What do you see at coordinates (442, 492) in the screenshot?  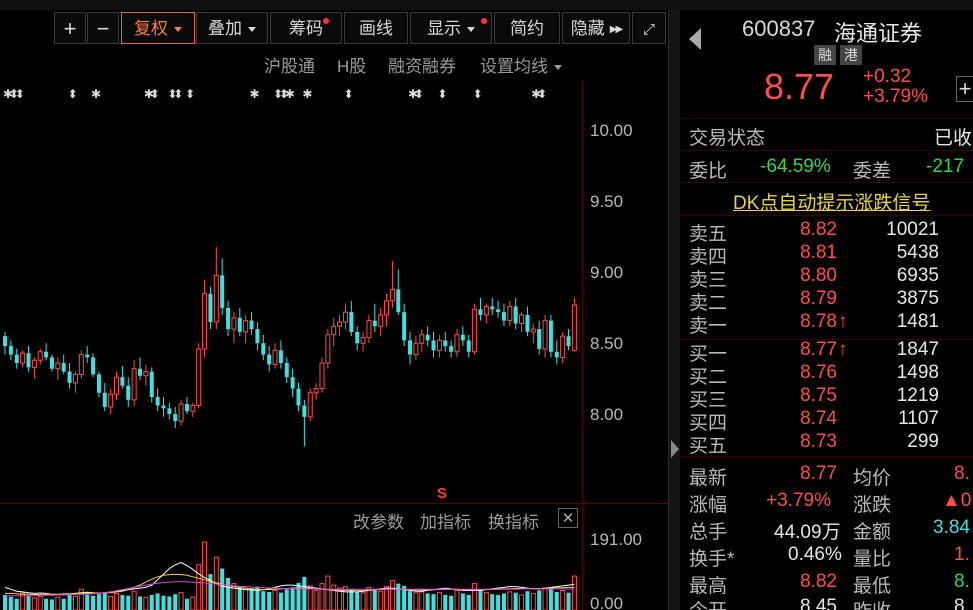 I see `sell-signal-marker: S` at bounding box center [442, 492].